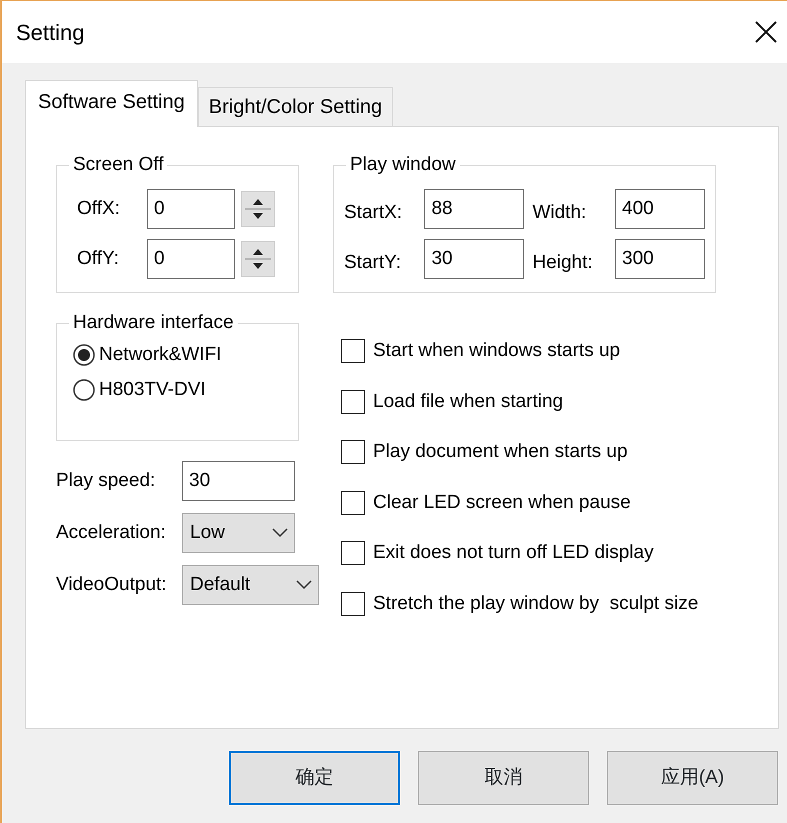 The image size is (787, 823). What do you see at coordinates (468, 402) in the screenshot?
I see `checkbox-label: Load file when starting` at bounding box center [468, 402].